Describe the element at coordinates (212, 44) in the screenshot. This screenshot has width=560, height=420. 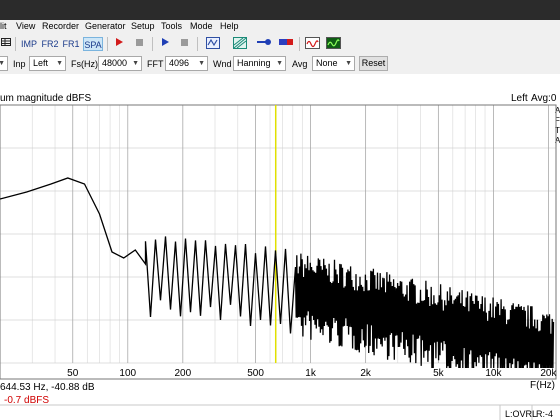
I see `generator-settings-icon` at that location.